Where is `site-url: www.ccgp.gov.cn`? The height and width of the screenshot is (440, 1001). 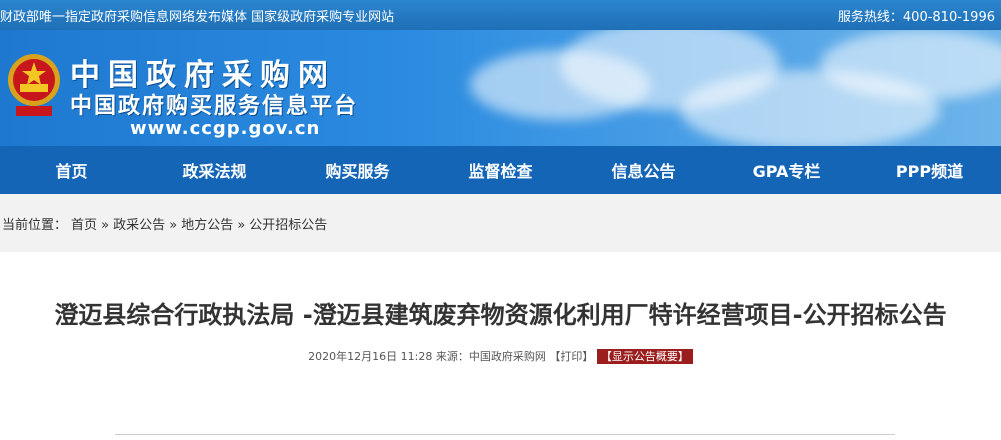
site-url: www.ccgp.gov.cn is located at coordinates (225, 128).